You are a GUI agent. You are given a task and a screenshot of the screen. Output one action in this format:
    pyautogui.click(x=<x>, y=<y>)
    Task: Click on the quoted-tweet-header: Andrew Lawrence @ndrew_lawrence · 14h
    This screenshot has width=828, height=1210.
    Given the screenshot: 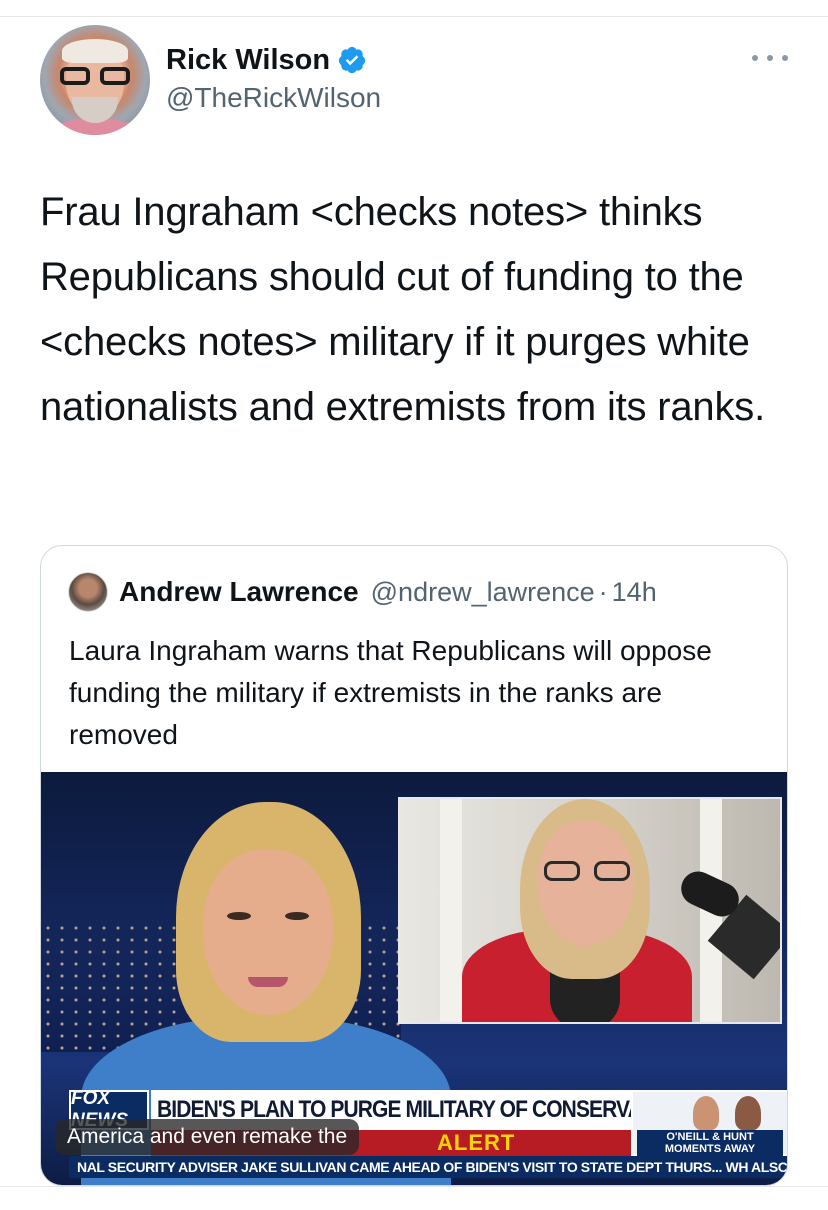 What is the action you would take?
    pyautogui.click(x=388, y=592)
    